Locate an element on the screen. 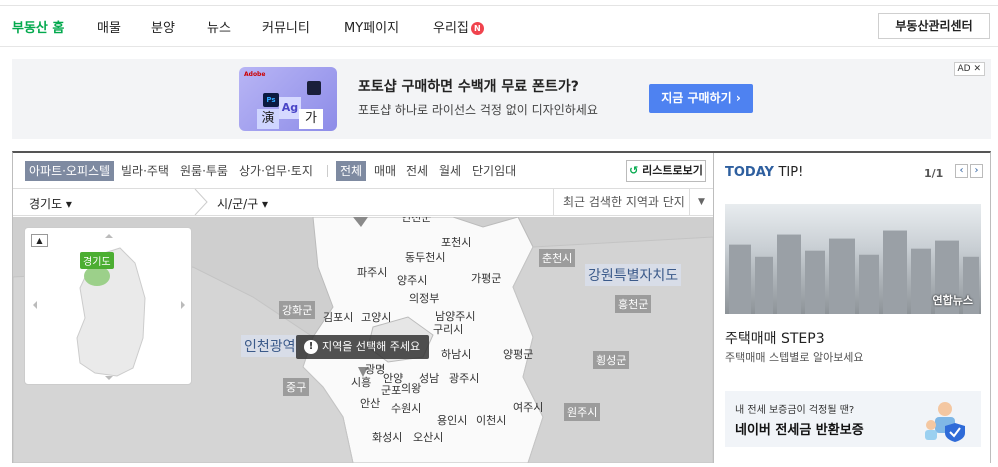  select-region-toast: ! 지역을 선택해 주세요 is located at coordinates (362, 347).